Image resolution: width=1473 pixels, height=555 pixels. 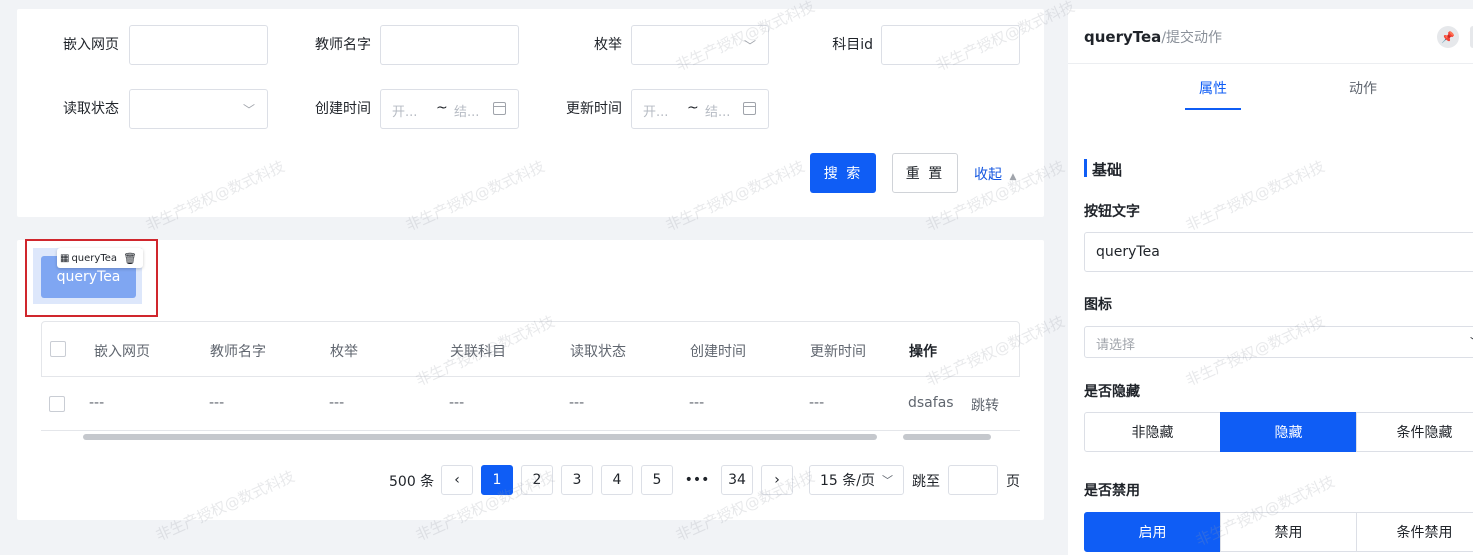 I want to click on page-button-34: 34, so click(x=737, y=480).